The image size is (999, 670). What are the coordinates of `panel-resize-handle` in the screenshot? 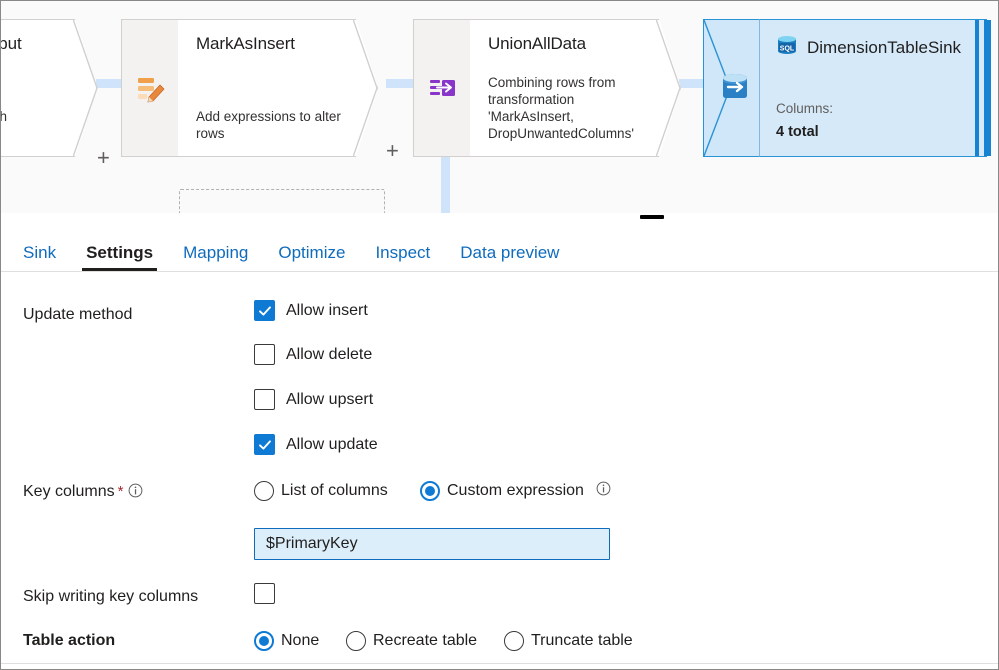 It's located at (652, 217).